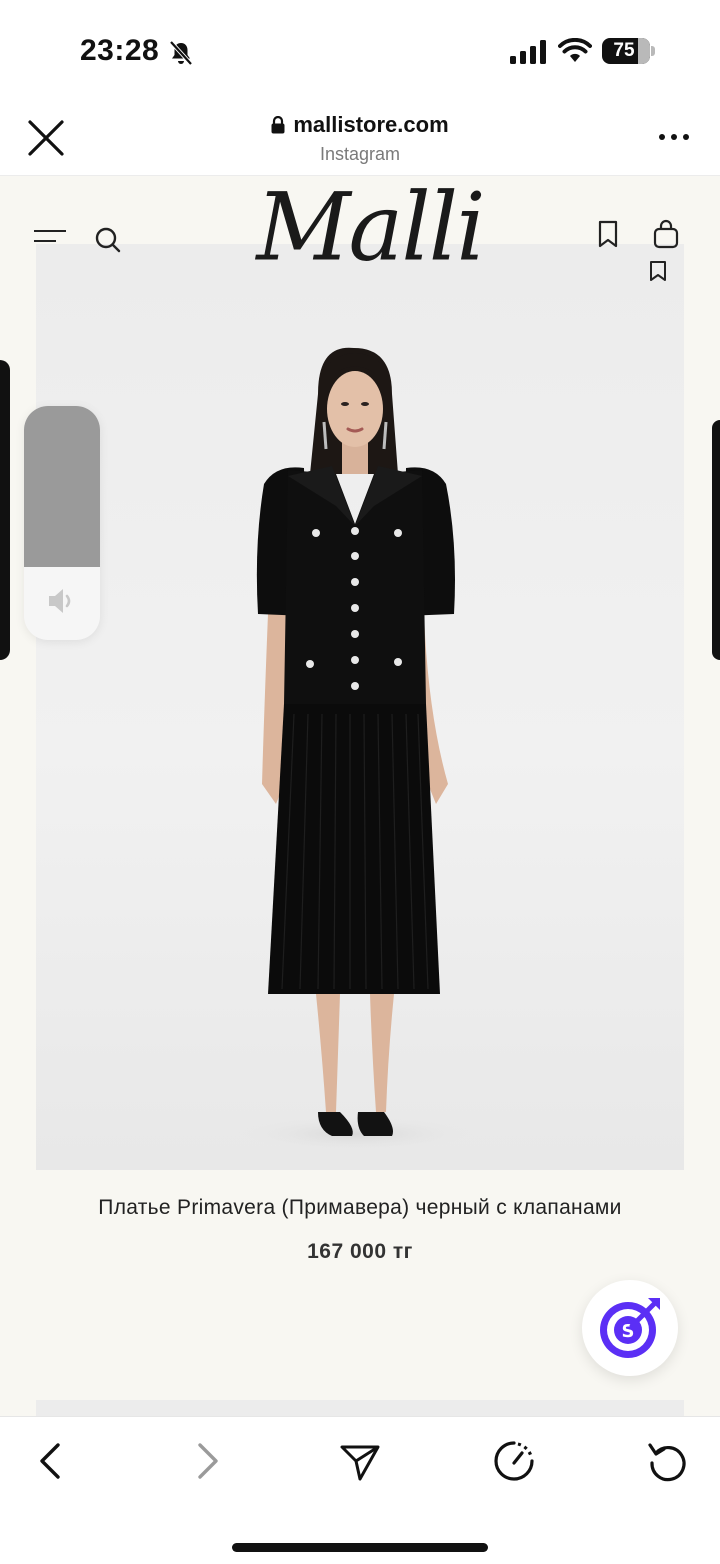  What do you see at coordinates (360, 154) in the screenshot?
I see `source-label: Instagram` at bounding box center [360, 154].